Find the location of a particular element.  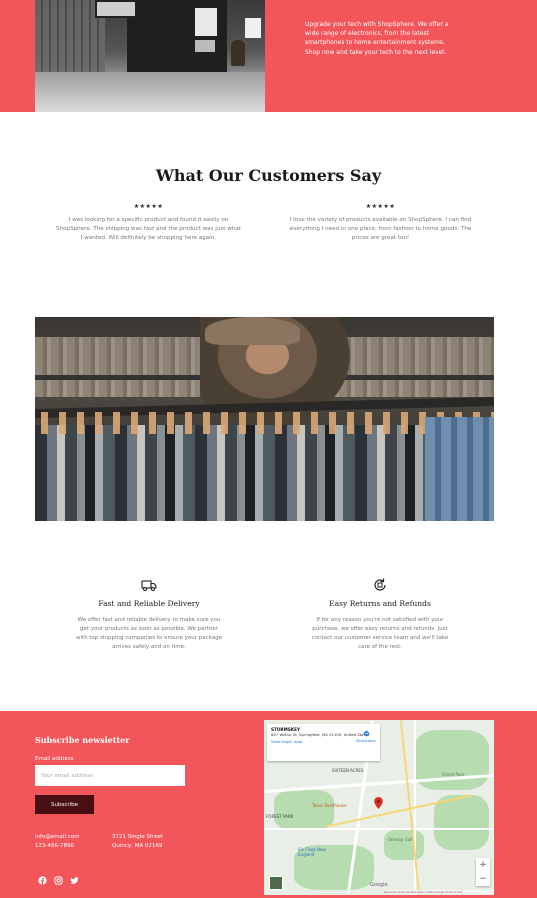

map-satellite-toggle is located at coordinates (276, 883).